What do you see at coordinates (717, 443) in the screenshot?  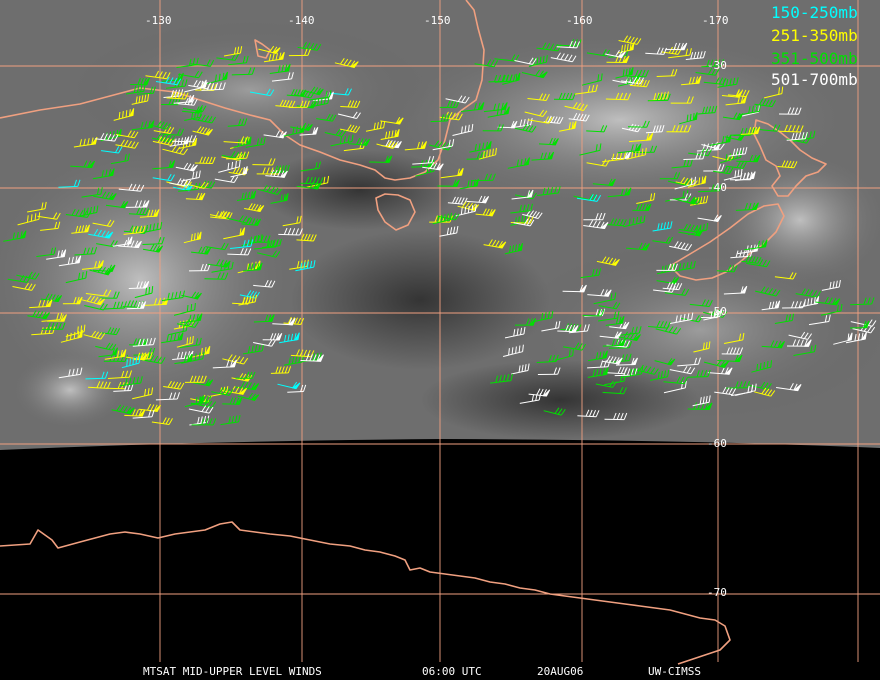 I see `lat-label-60: -60` at bounding box center [717, 443].